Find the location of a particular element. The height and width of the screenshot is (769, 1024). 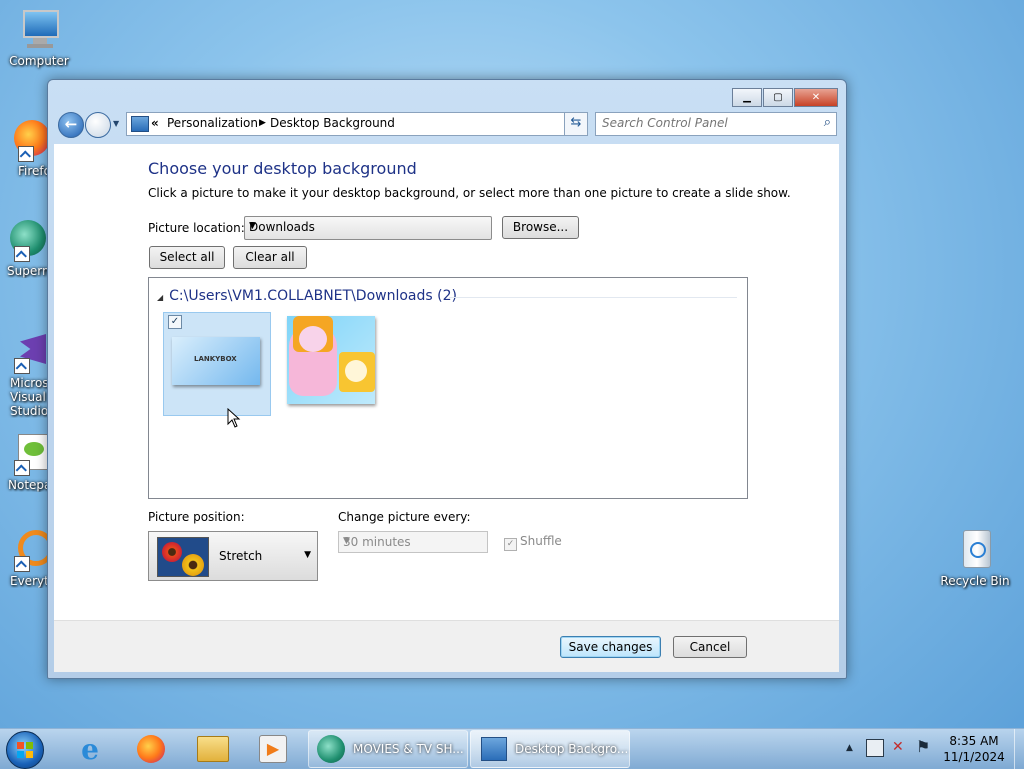

shuffle-checkbox: ✓ Shuffle is located at coordinates (533, 542).